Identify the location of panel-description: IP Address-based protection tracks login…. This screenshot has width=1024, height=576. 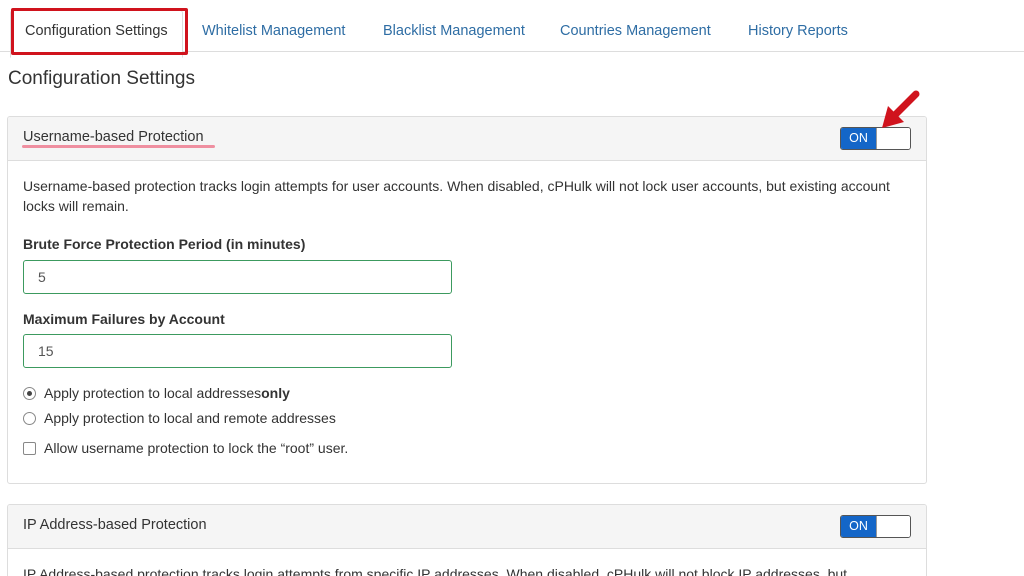
(435, 571).